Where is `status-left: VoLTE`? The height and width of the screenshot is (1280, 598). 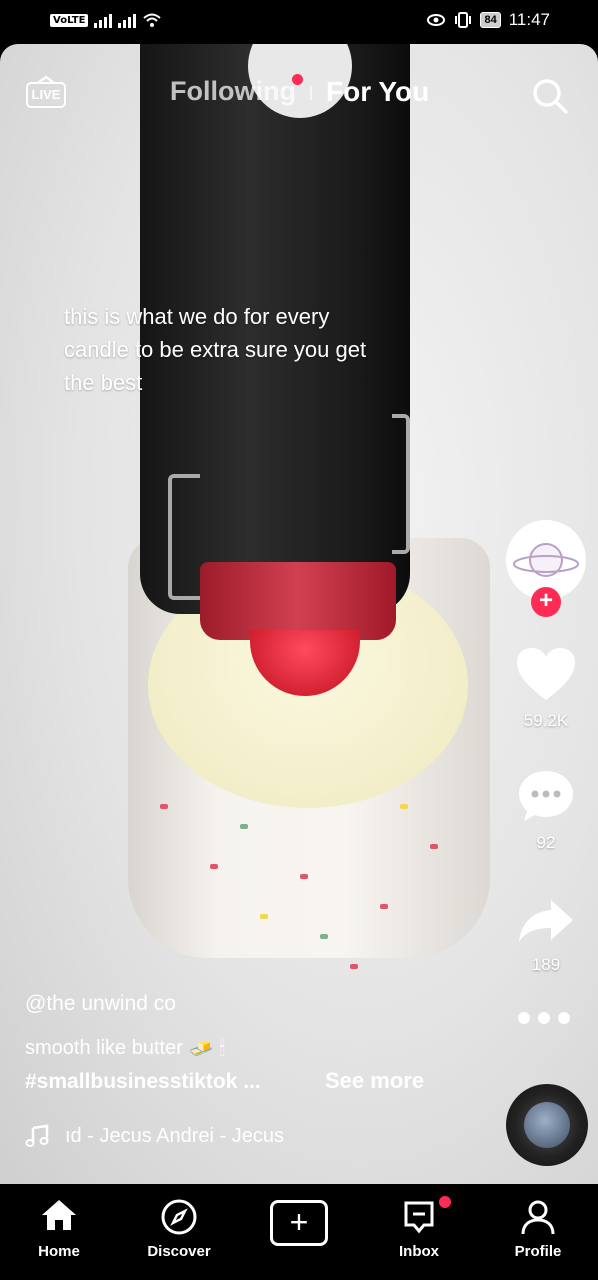
status-left: VoLTE is located at coordinates (106, 20).